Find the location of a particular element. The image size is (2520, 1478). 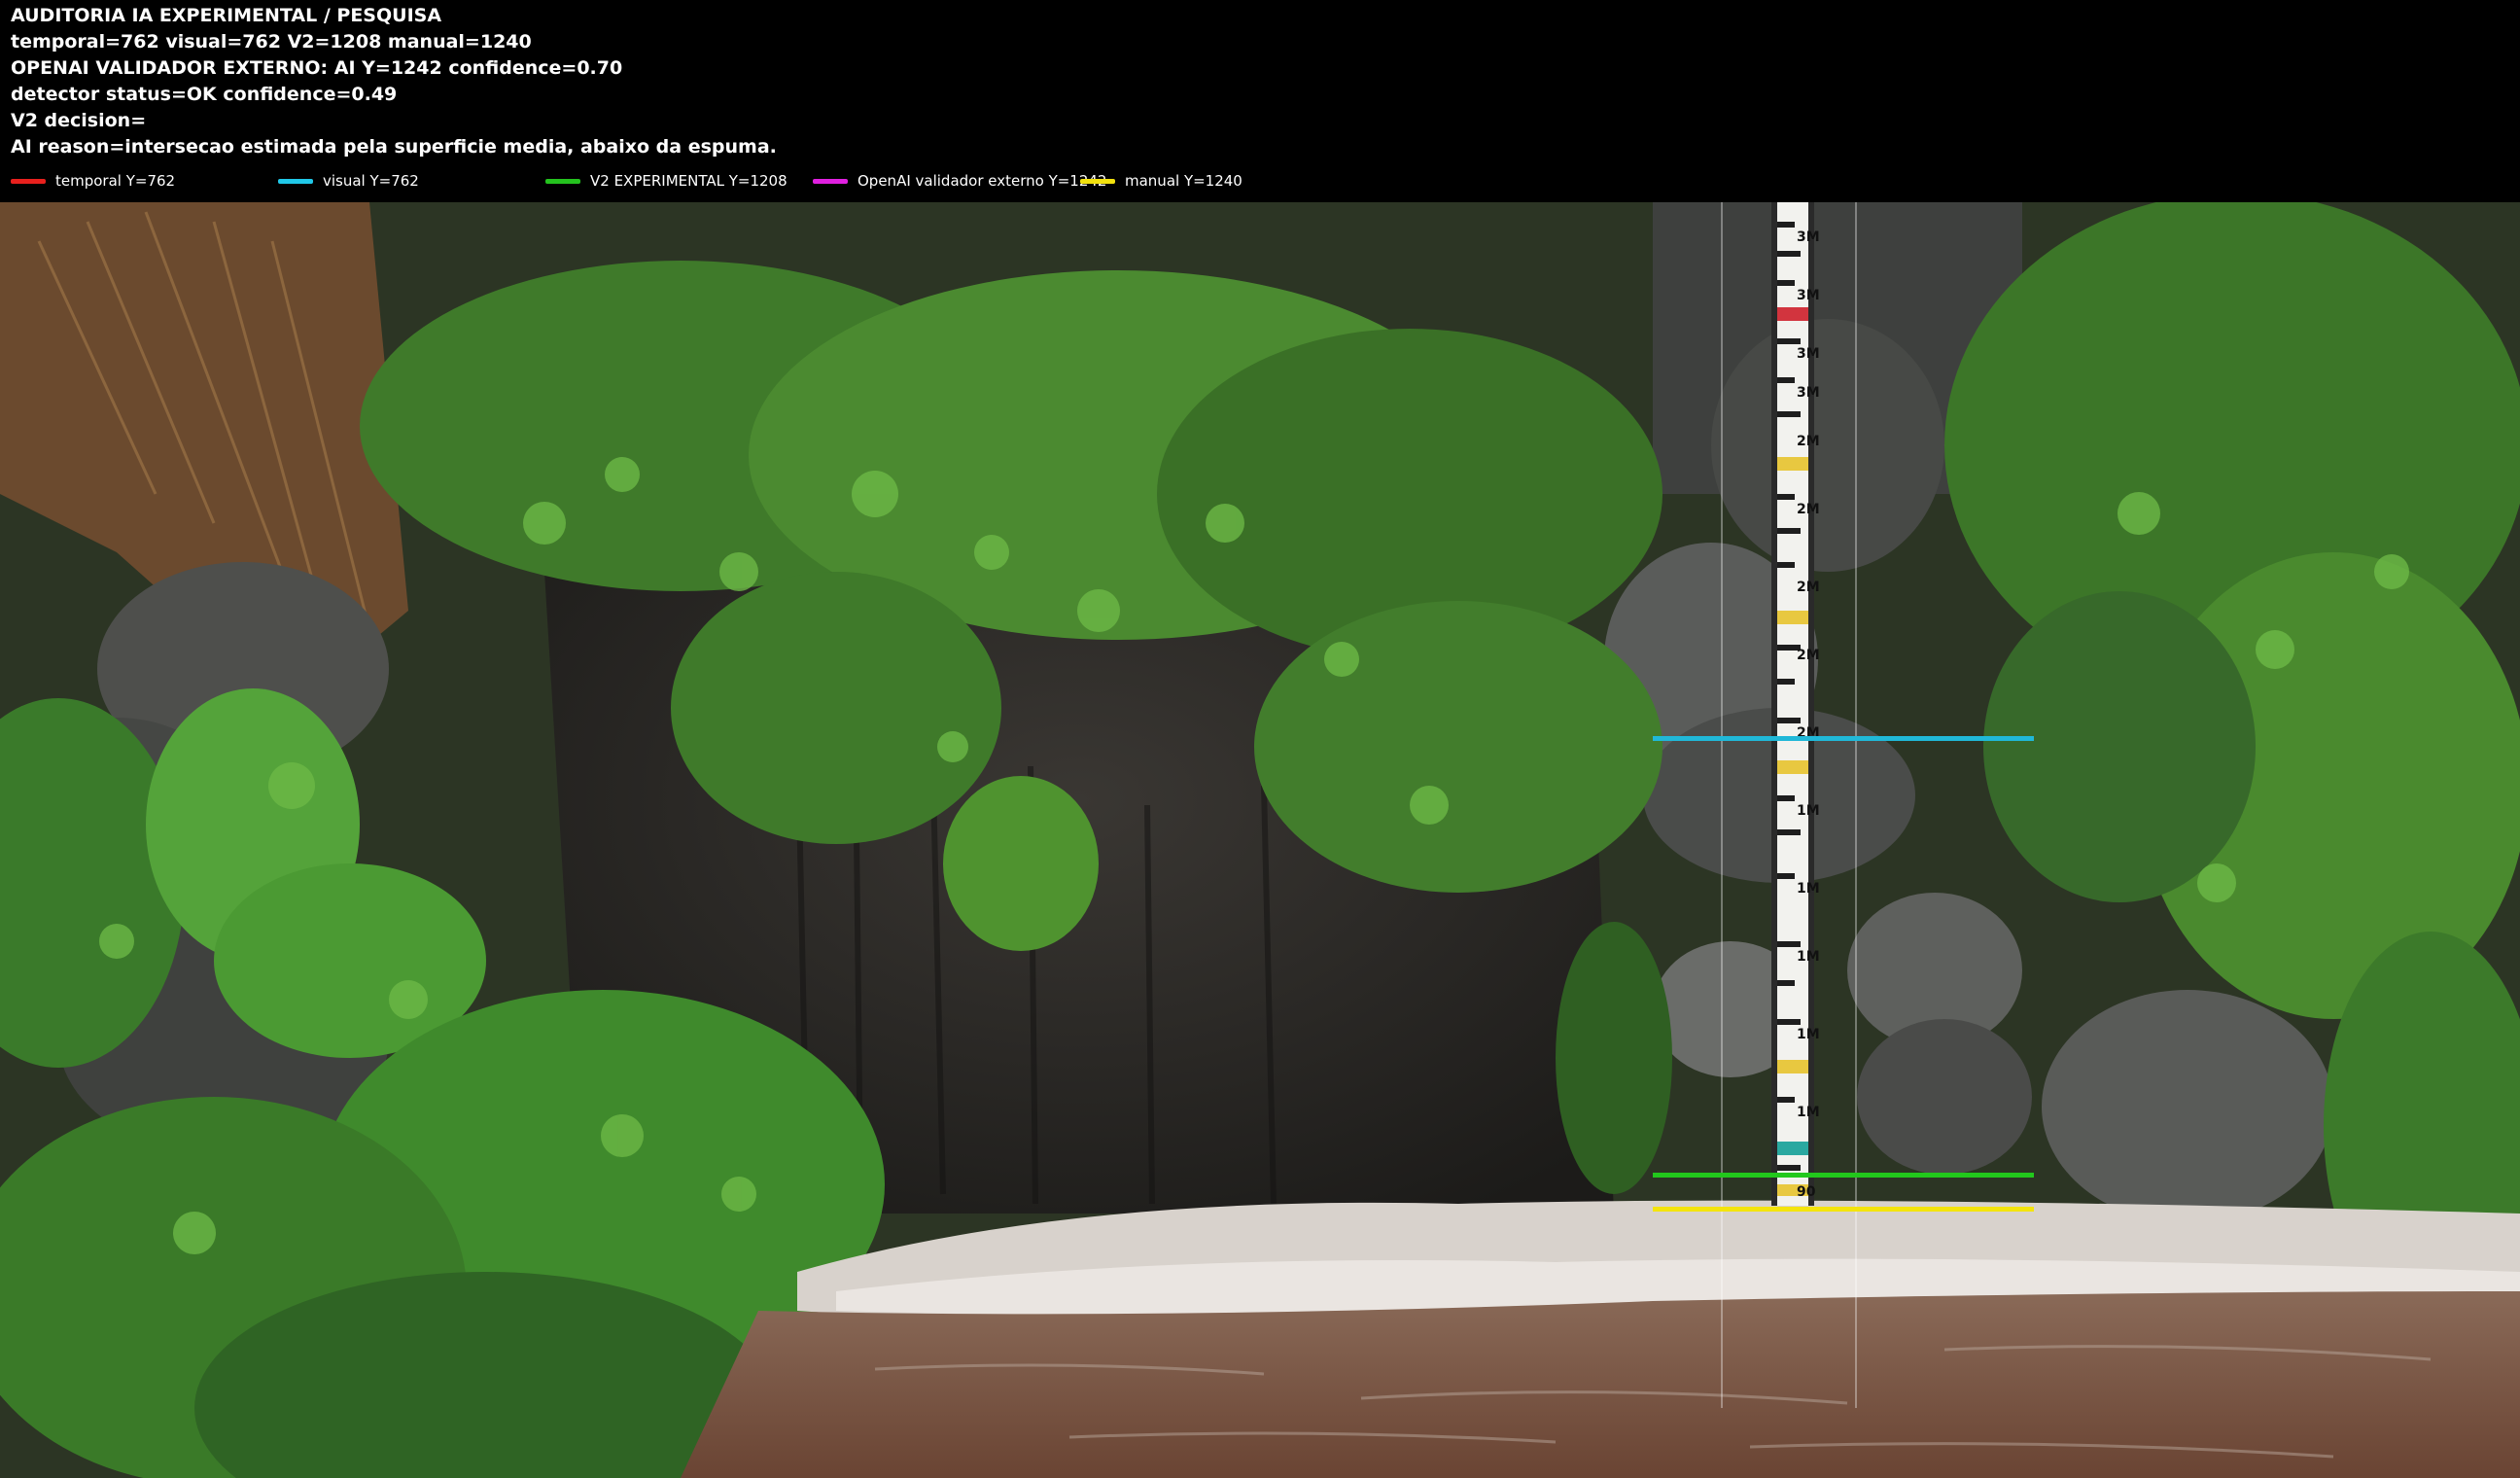

legend-item-v2: V2 EXPERIMENTAL Y=1208 is located at coordinates (666, 181).